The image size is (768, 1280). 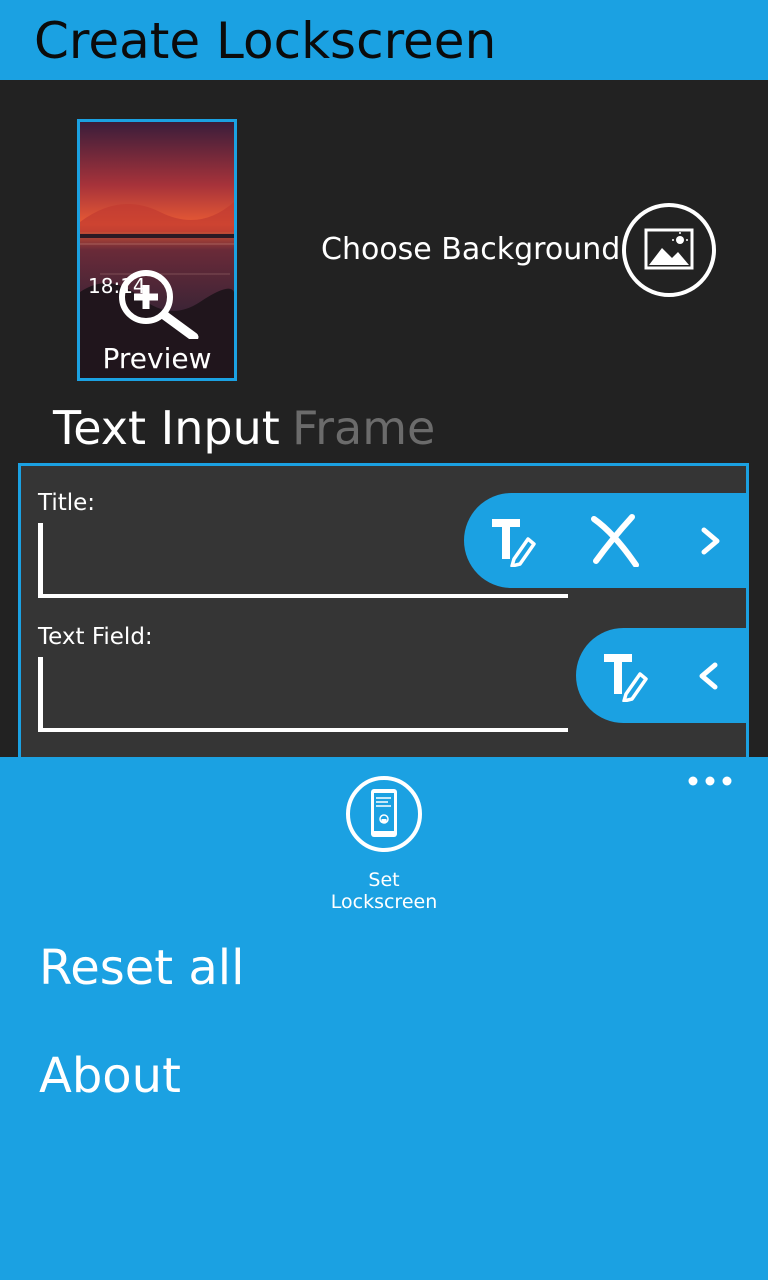 I want to click on page-title: Create Lockscreen, so click(x=265, y=41).